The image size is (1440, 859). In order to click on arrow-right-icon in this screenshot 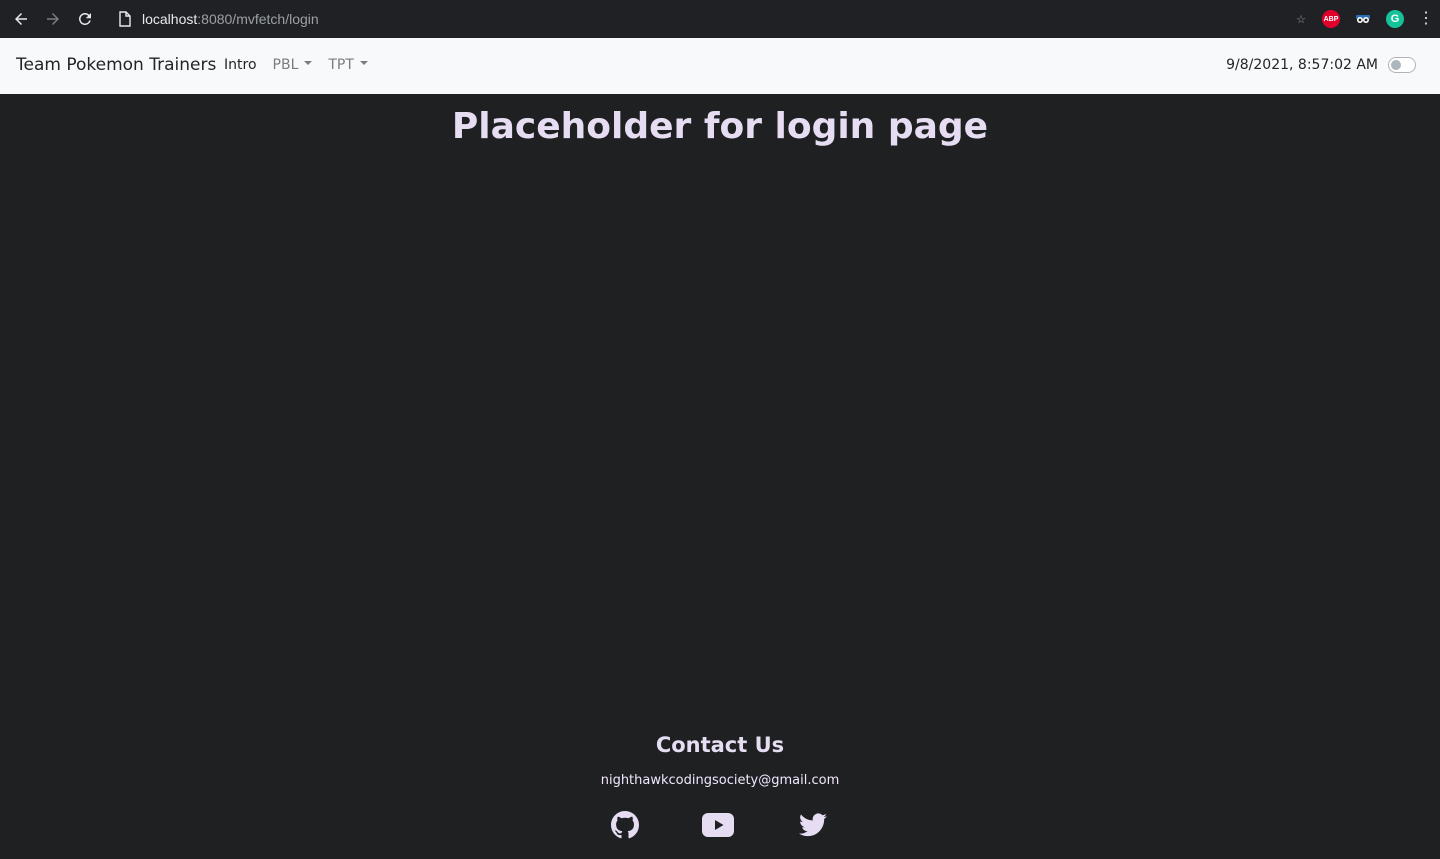, I will do `click(53, 19)`.